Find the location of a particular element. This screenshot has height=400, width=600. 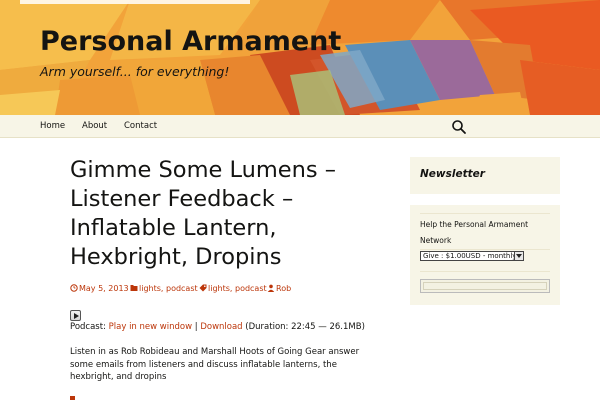

newsletter-title: Newsletter is located at coordinates (452, 174).